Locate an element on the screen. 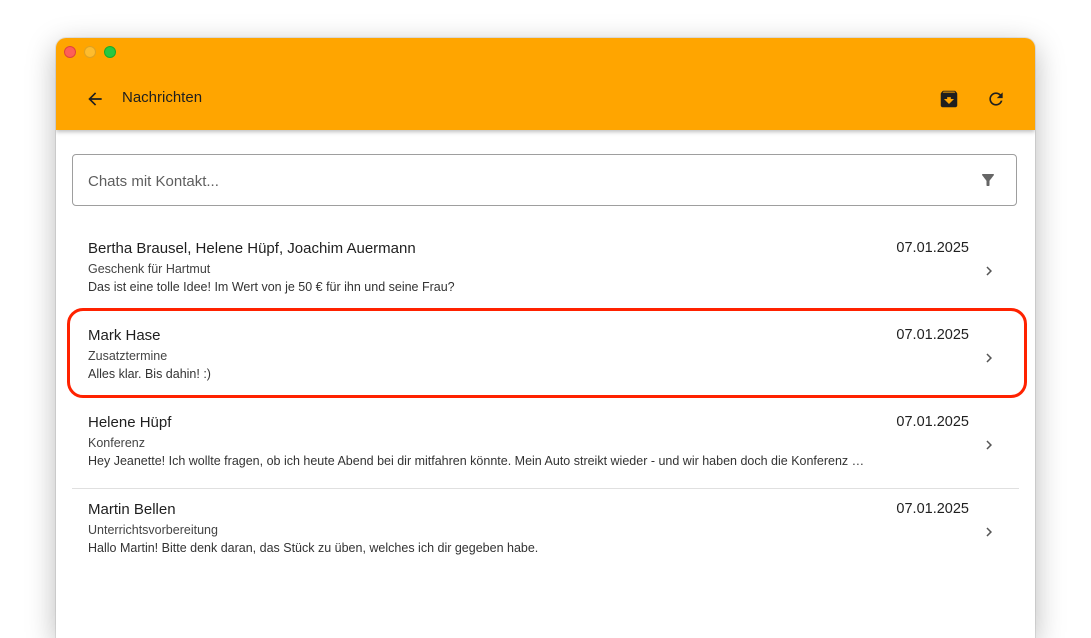 The height and width of the screenshot is (638, 1091). chat-subject: Unterrichtsvorbereitung is located at coordinates (153, 530).